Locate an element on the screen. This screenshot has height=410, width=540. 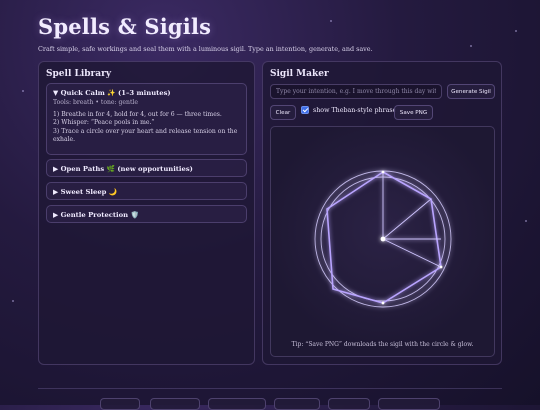
sigil-strokes is located at coordinates (412, 220).